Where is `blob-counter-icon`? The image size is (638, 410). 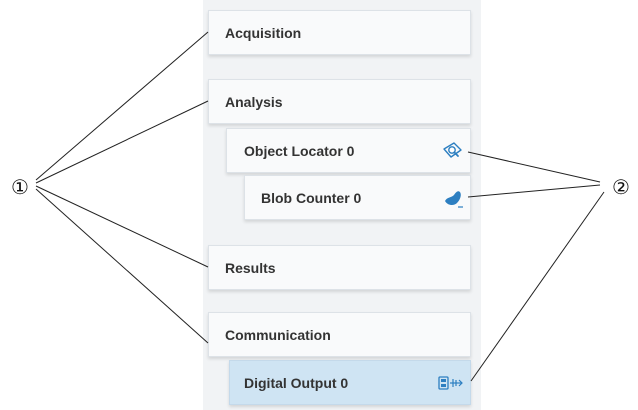
blob-counter-icon is located at coordinates (453, 198).